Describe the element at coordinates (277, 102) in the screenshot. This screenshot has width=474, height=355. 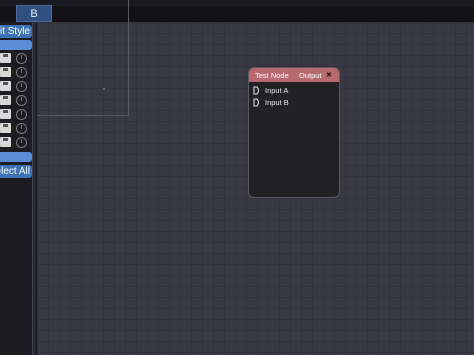
I see `input-port-label: Input B` at that location.